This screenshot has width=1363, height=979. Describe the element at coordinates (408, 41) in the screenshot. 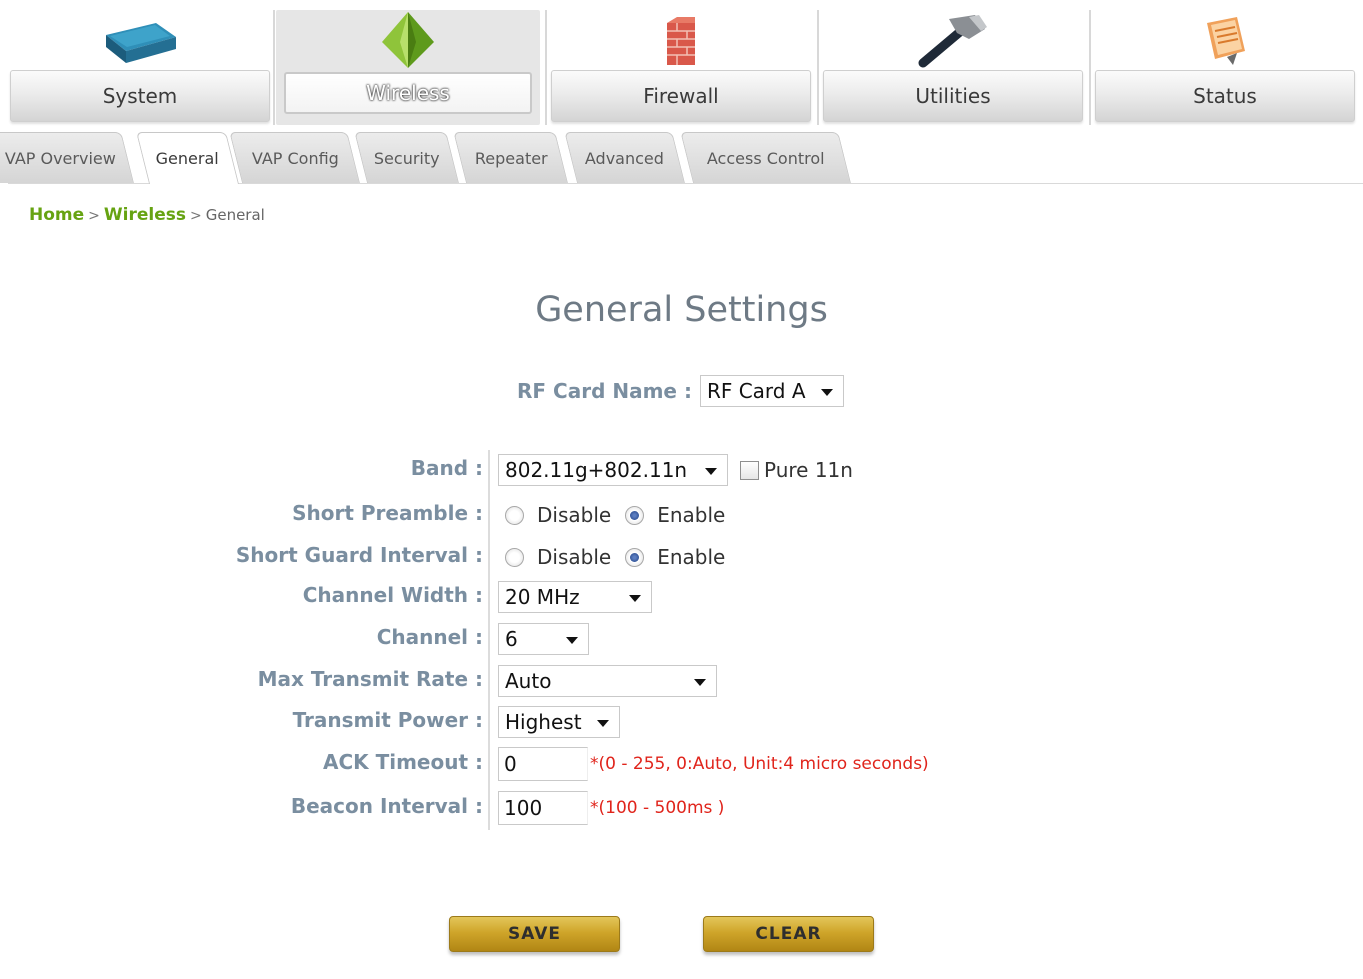

I see `antenna-icon` at that location.